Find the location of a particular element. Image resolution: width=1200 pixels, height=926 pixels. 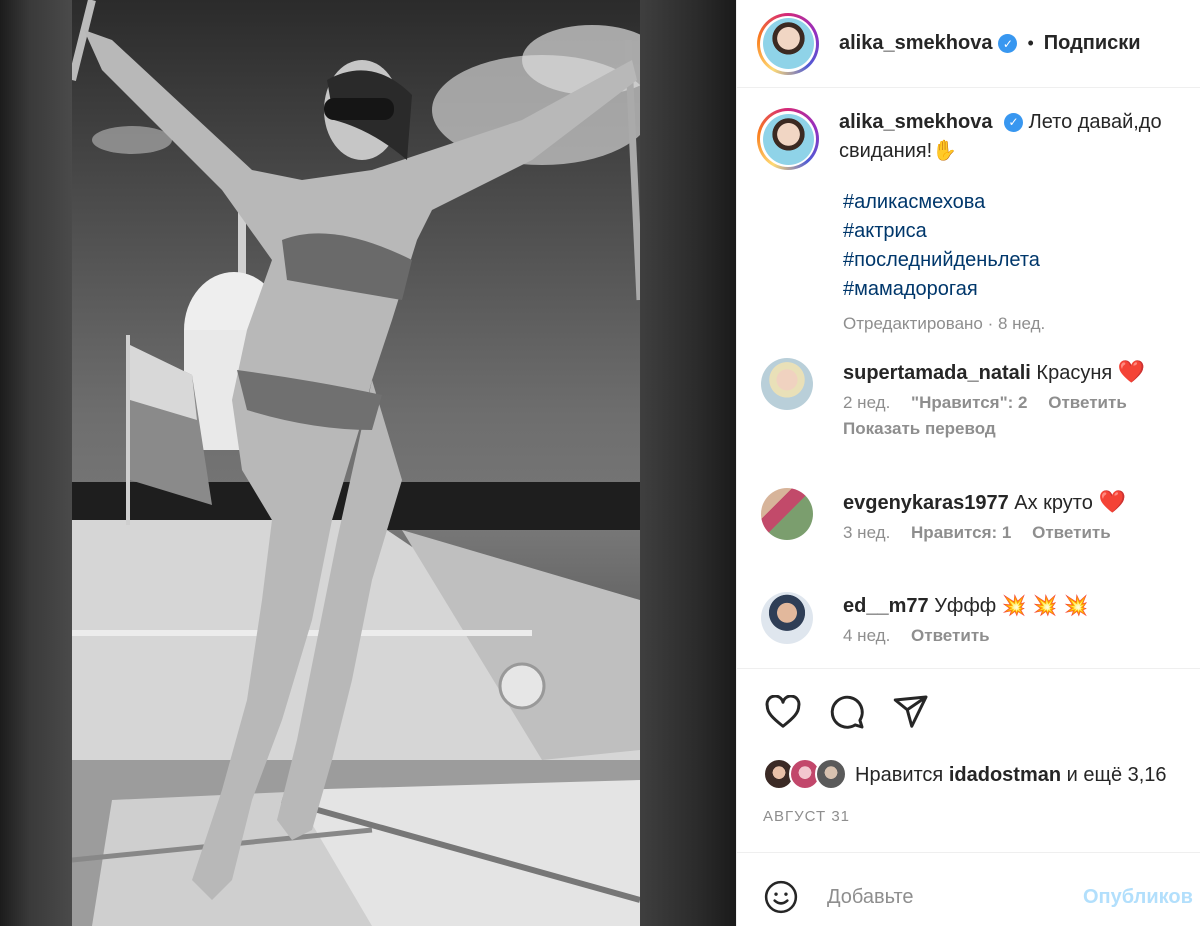

comment-box-divider is located at coordinates (968, 852).